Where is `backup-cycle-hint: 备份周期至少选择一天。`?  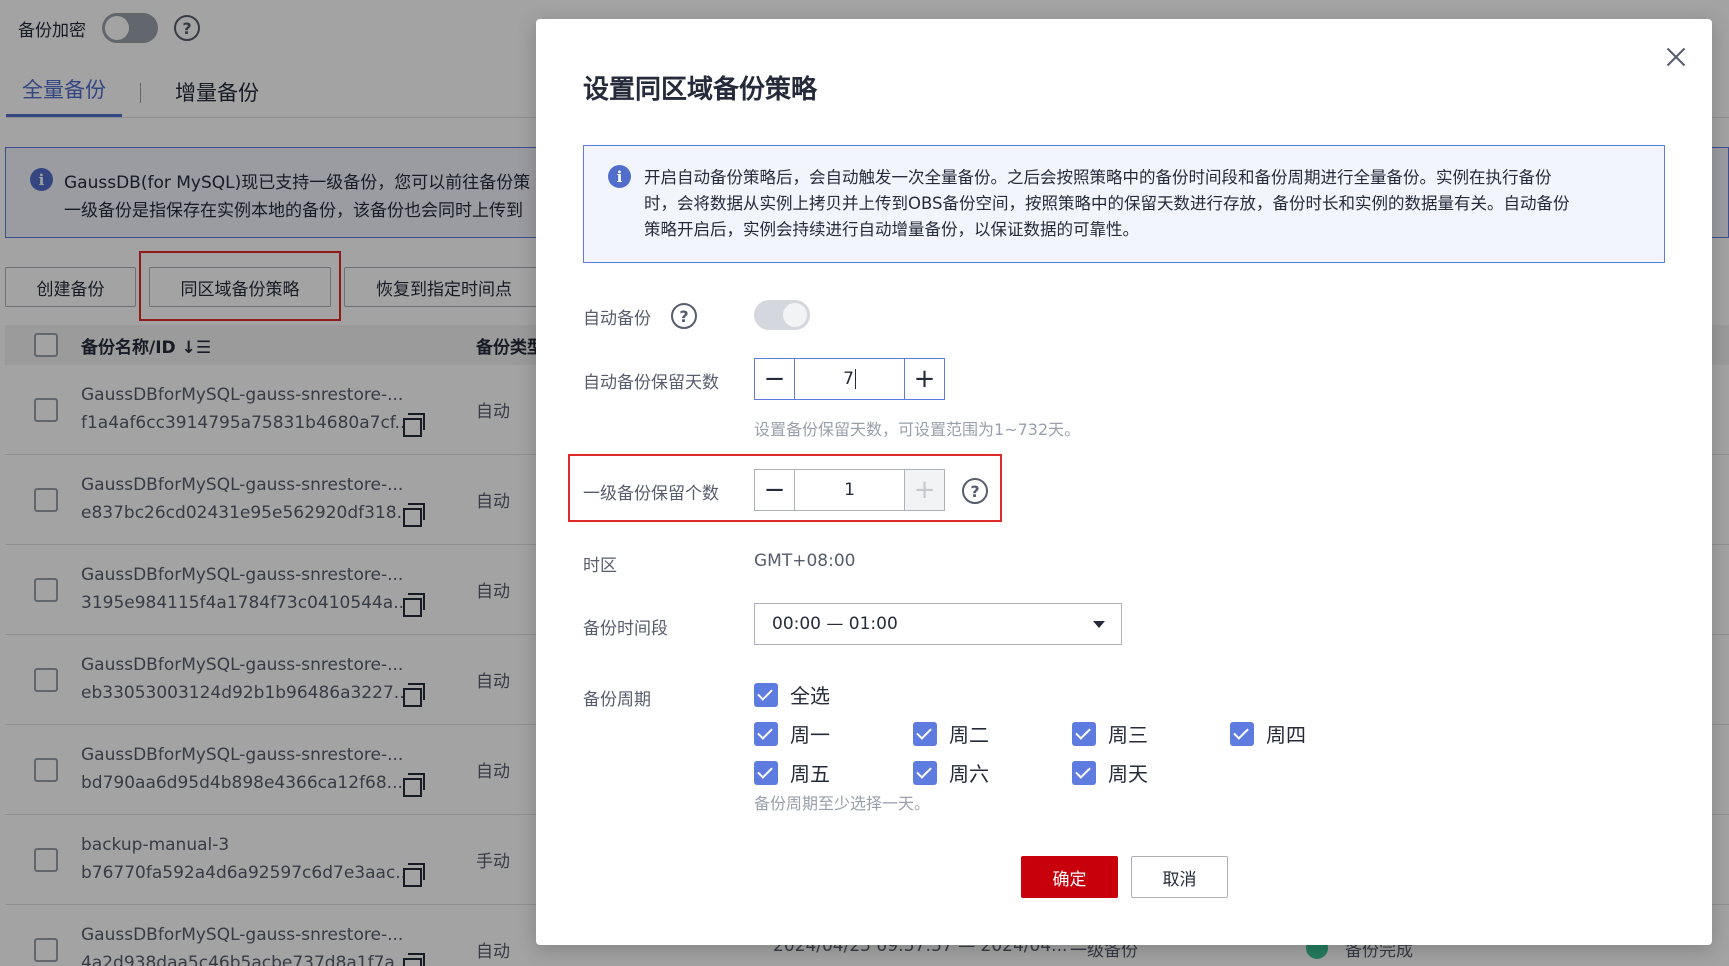
backup-cycle-hint: 备份周期至少选择一天。 is located at coordinates (842, 803).